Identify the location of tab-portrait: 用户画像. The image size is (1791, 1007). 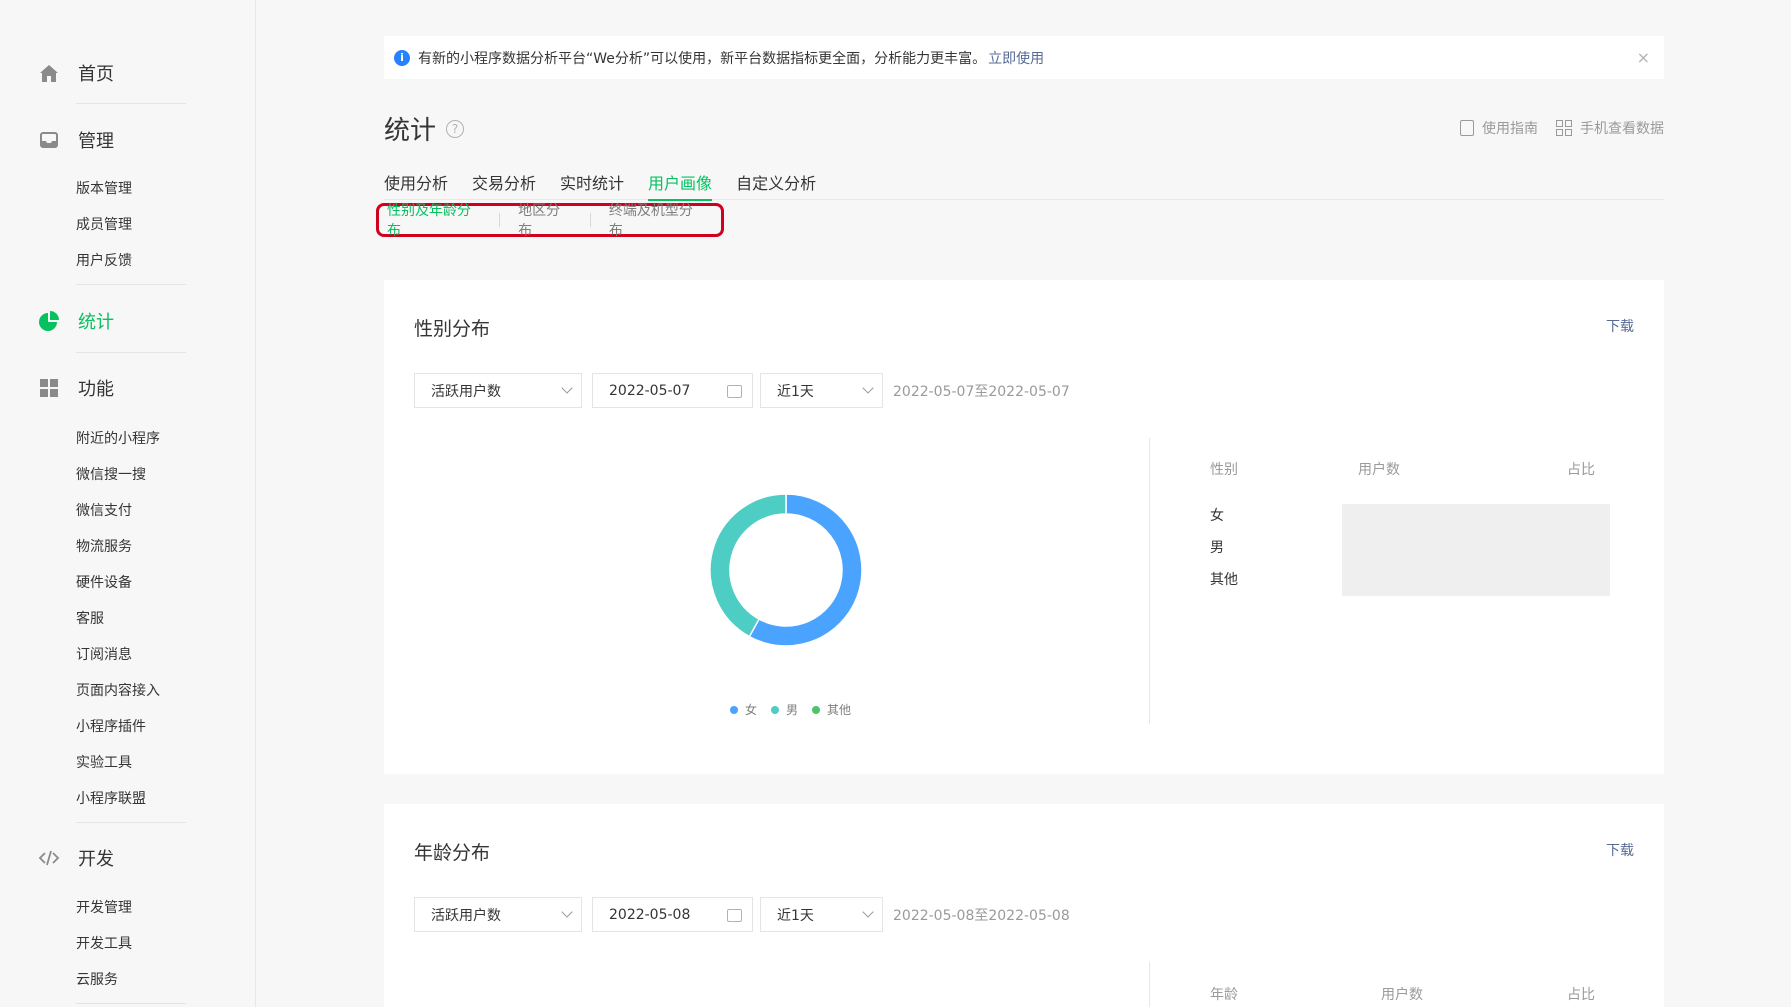
(680, 185).